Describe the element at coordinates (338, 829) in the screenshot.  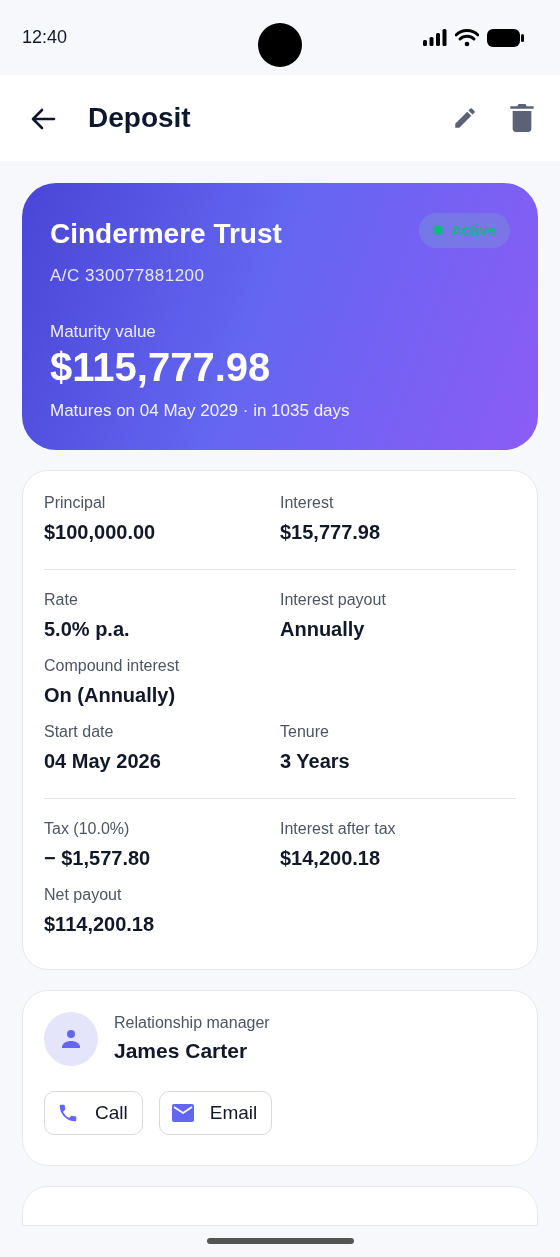
I see `field-label: Interest after tax` at that location.